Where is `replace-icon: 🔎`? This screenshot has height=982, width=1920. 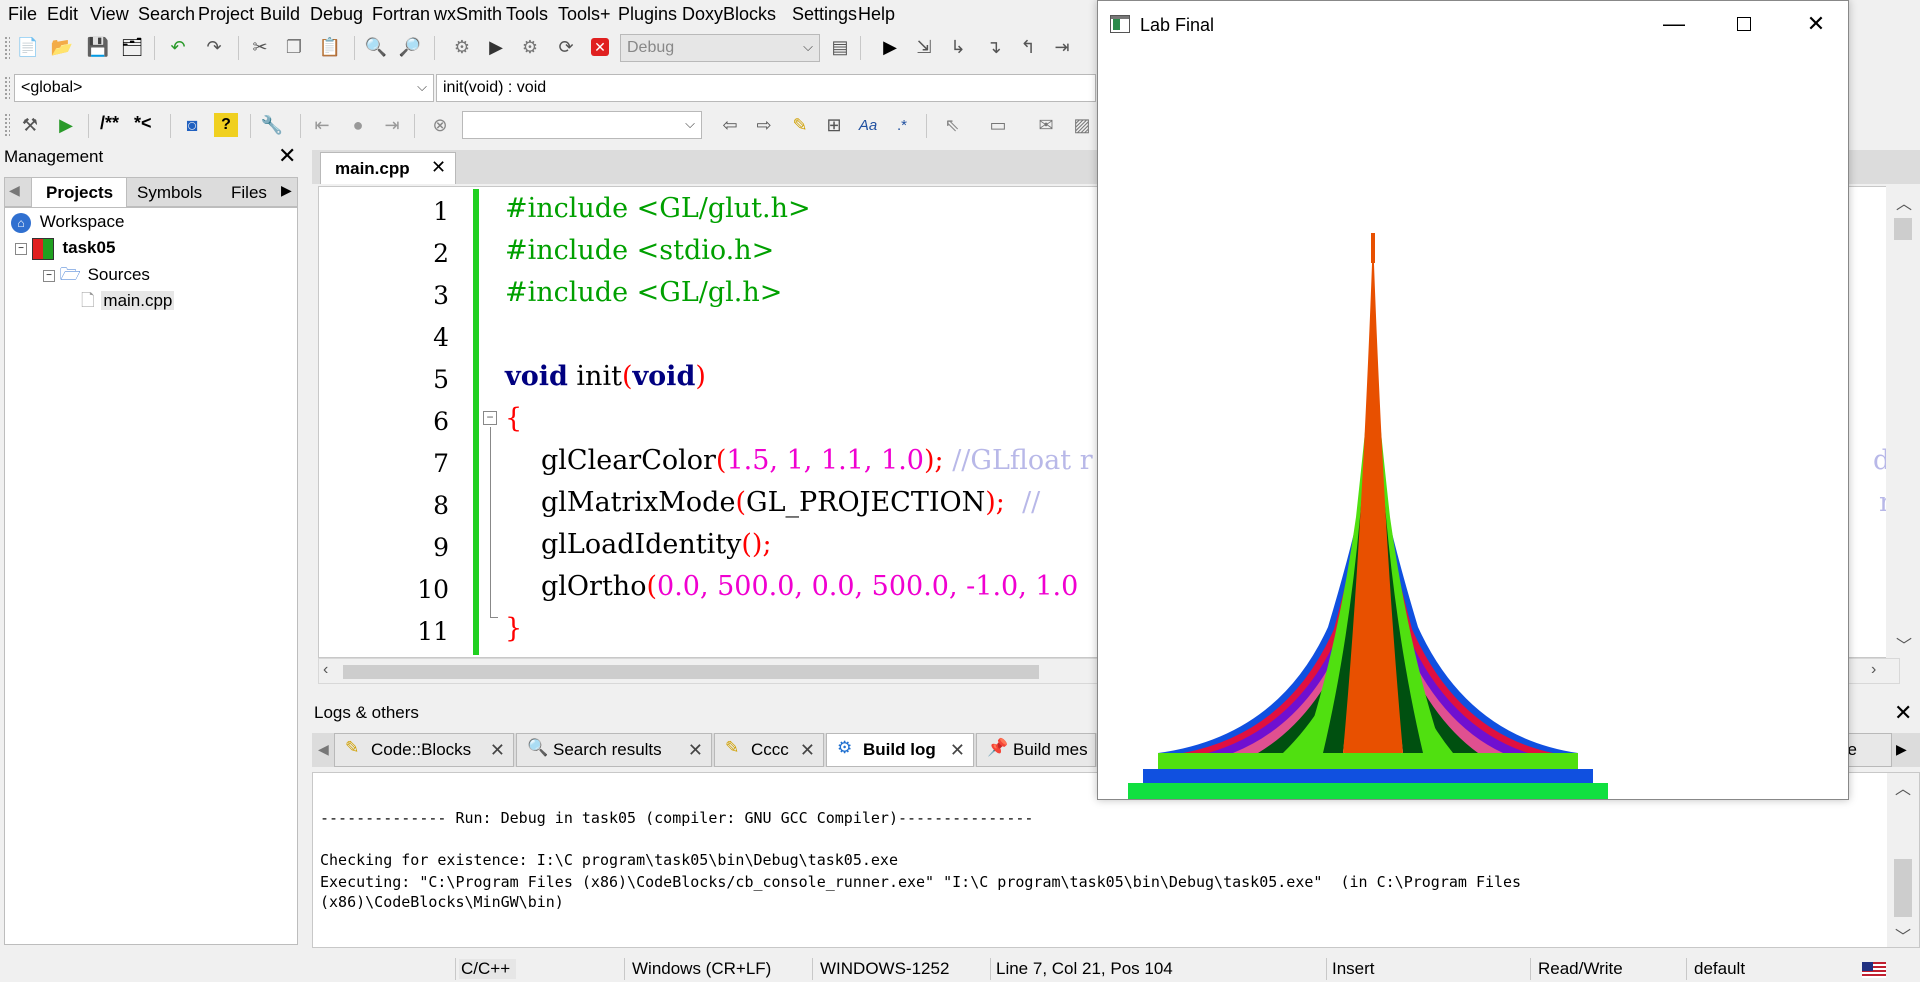 replace-icon: 🔎 is located at coordinates (410, 47).